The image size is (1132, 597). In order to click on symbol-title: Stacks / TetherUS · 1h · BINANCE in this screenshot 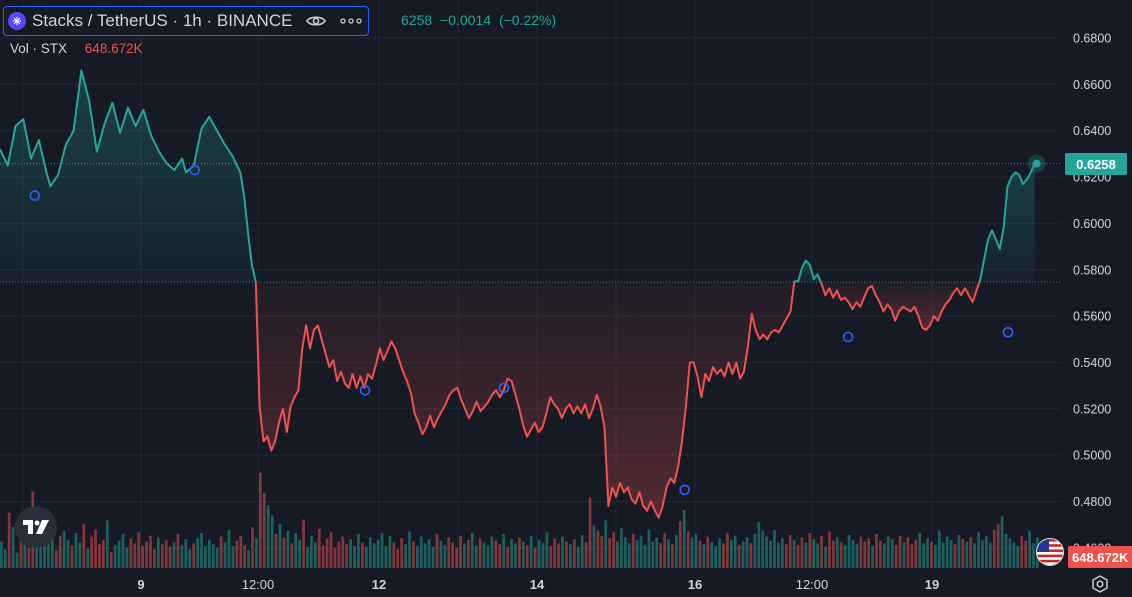, I will do `click(162, 21)`.